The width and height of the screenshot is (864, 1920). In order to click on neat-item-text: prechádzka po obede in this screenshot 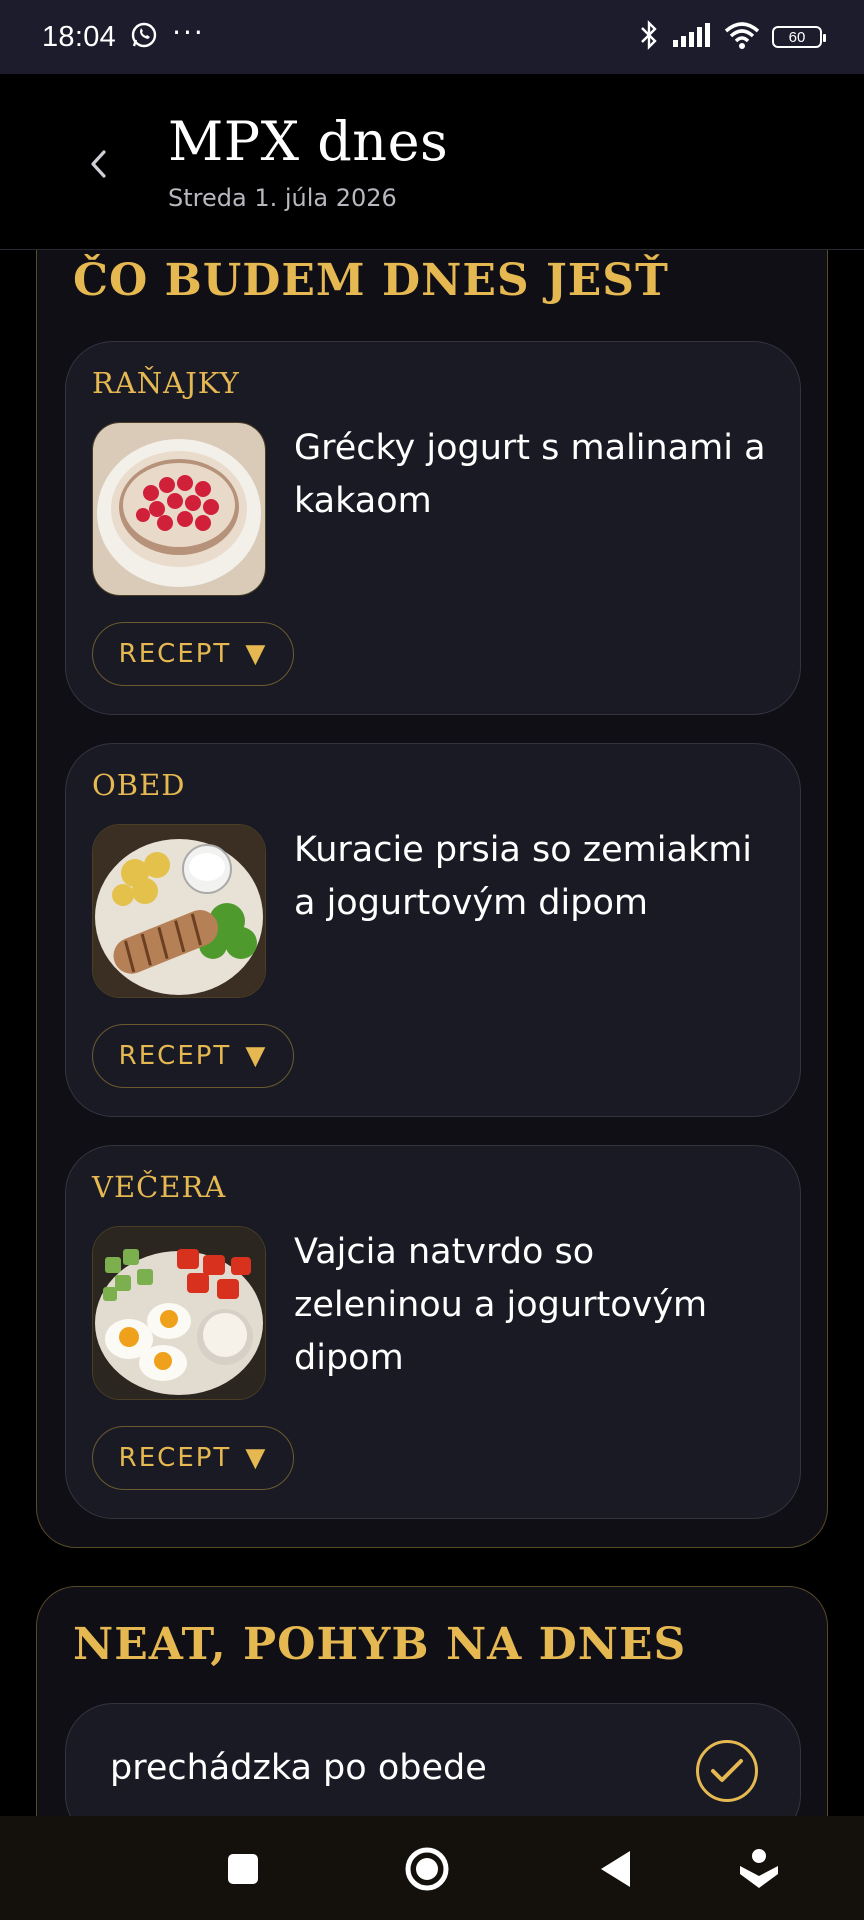, I will do `click(298, 1768)`.